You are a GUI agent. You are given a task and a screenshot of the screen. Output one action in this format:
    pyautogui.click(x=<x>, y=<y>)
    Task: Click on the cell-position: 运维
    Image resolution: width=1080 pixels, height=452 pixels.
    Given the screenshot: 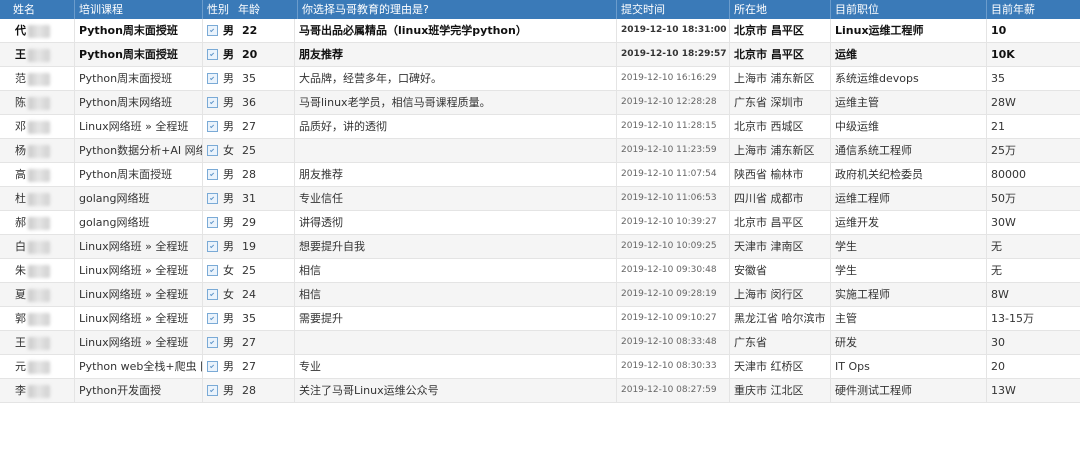 What is the action you would take?
    pyautogui.click(x=908, y=54)
    